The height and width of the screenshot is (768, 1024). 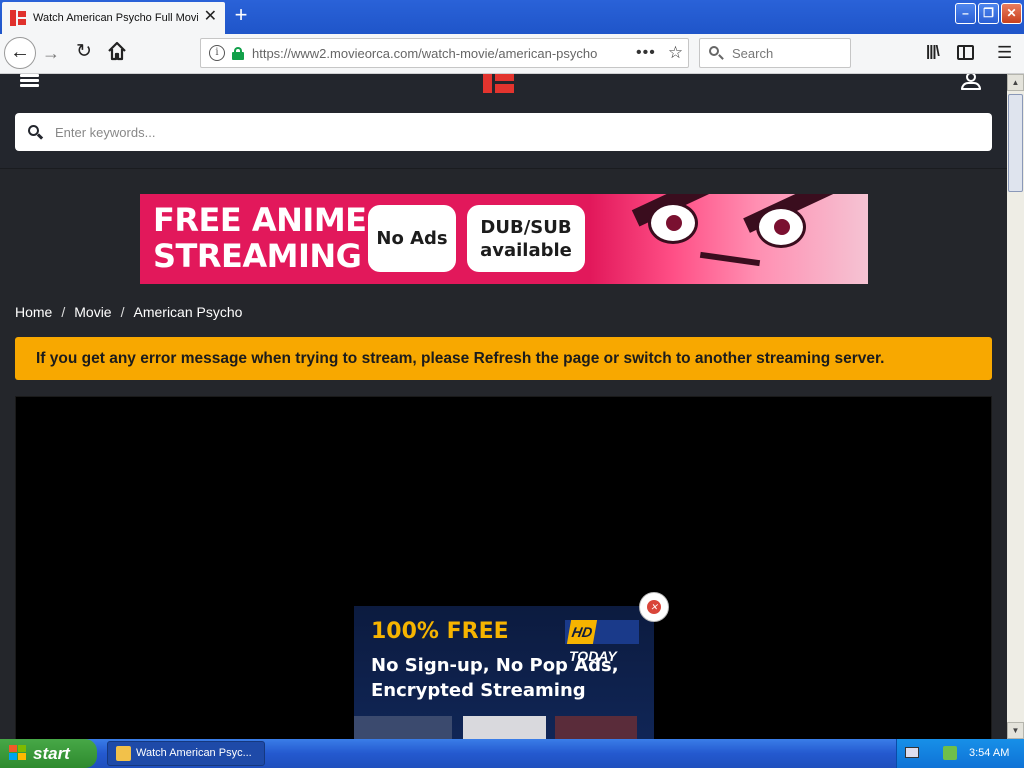 I want to click on site-header, so click(x=503, y=121).